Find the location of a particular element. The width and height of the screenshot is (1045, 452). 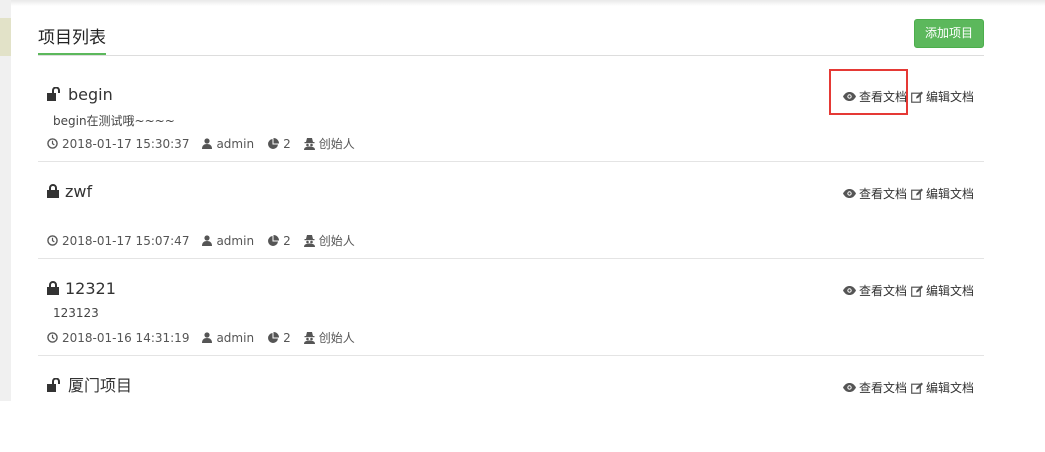

project-title: begin is located at coordinates (80, 95).